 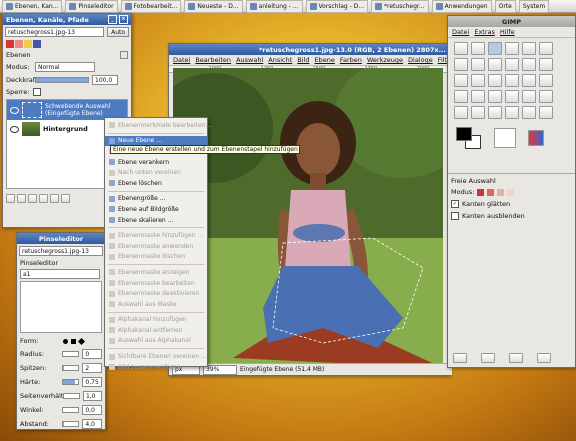 I want to click on rect-select-tool-icon, so click(x=461, y=48).